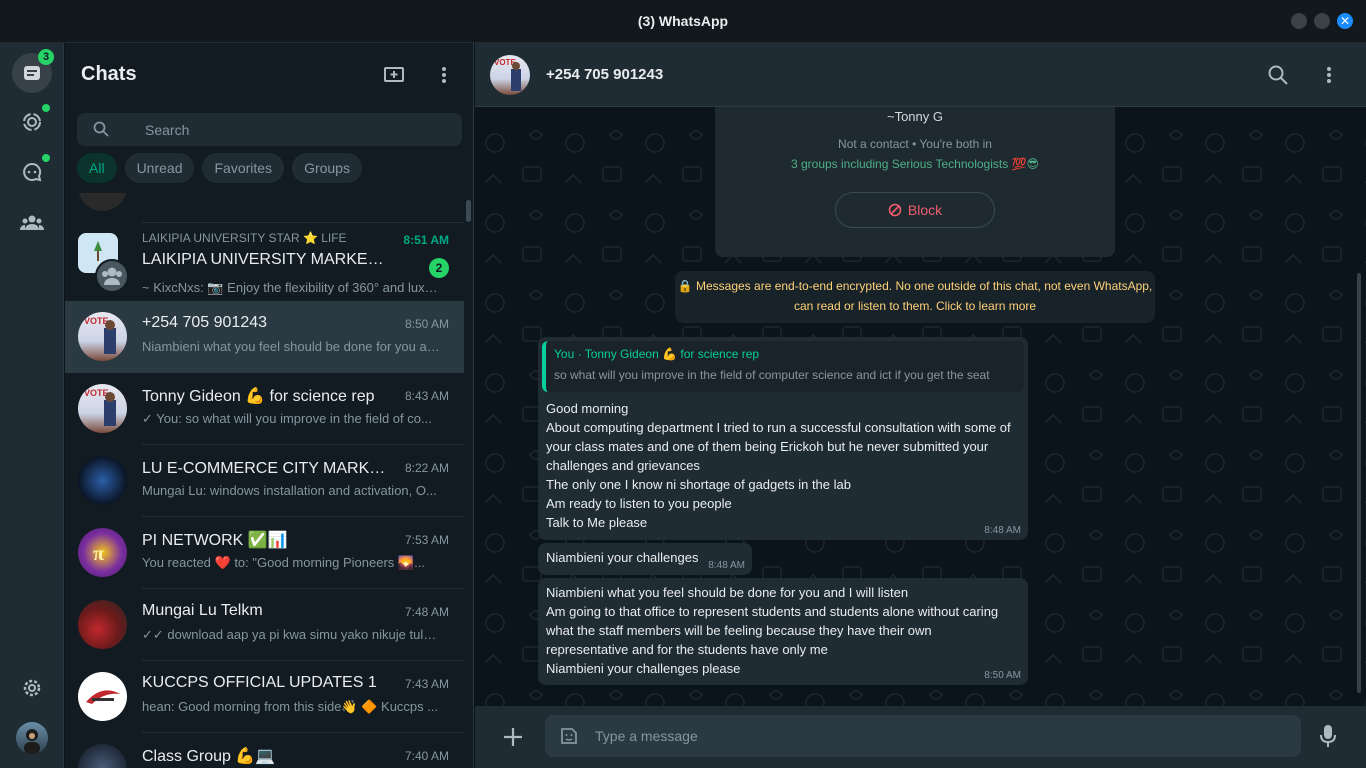 Image resolution: width=1366 pixels, height=768 pixels. Describe the element at coordinates (622, 557) in the screenshot. I see `message-line: Niambieni your challenges` at that location.